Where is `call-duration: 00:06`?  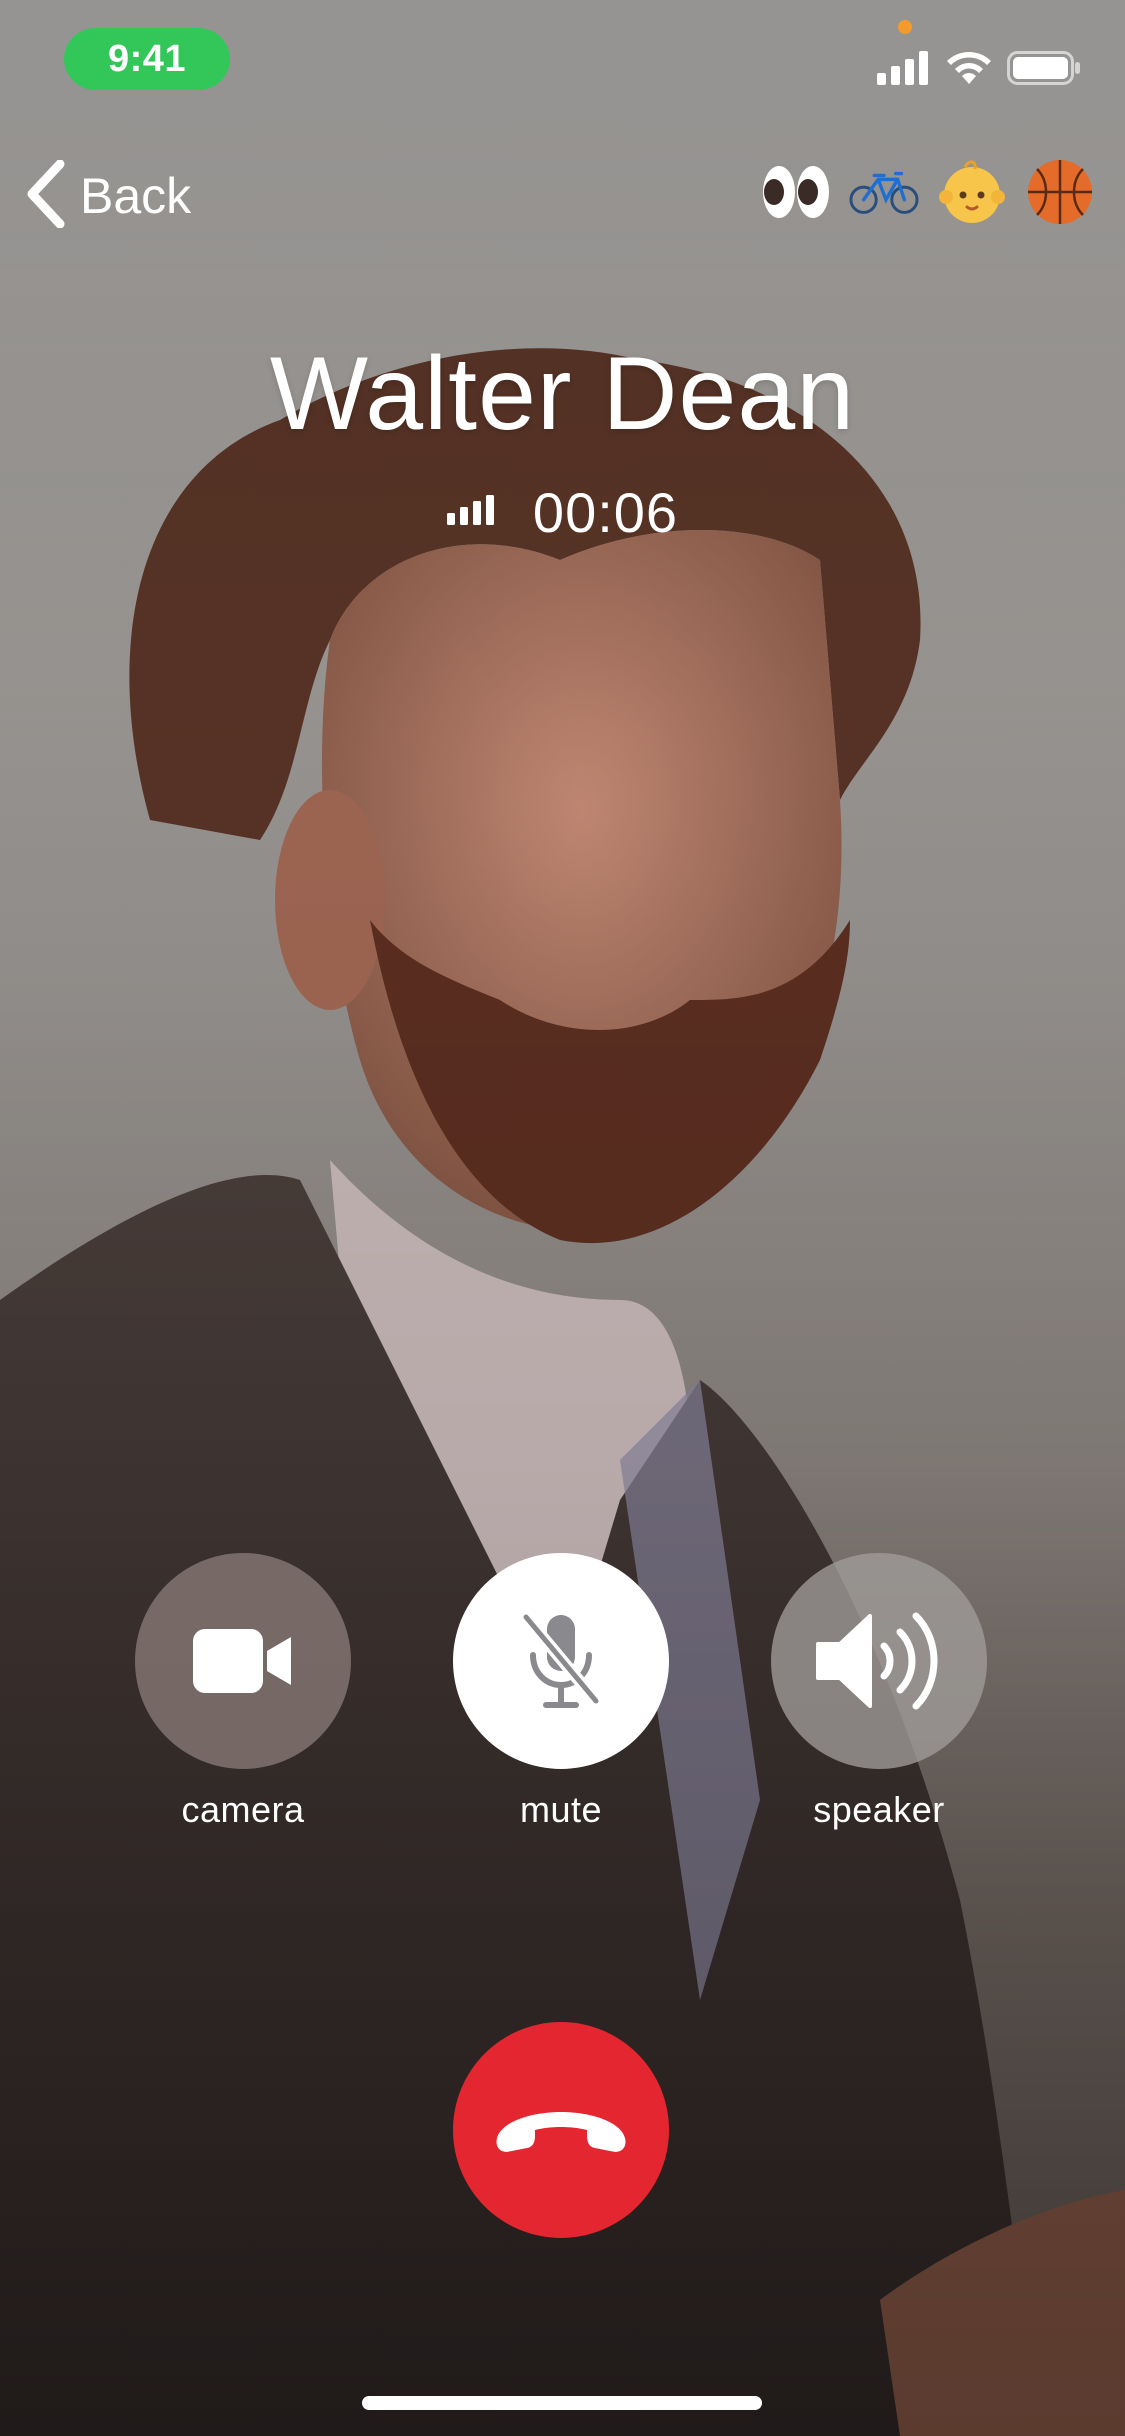 call-duration: 00:06 is located at coordinates (605, 512).